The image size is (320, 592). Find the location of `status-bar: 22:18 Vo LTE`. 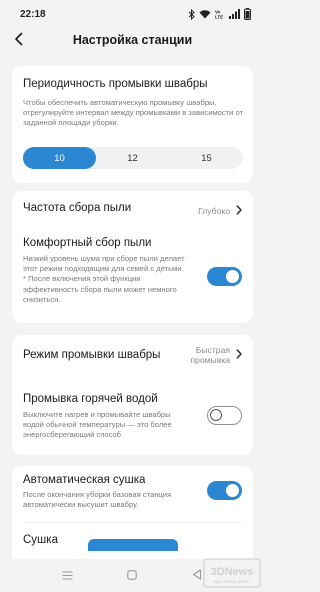

status-bar: 22:18 Vo LTE is located at coordinates (132, 14).